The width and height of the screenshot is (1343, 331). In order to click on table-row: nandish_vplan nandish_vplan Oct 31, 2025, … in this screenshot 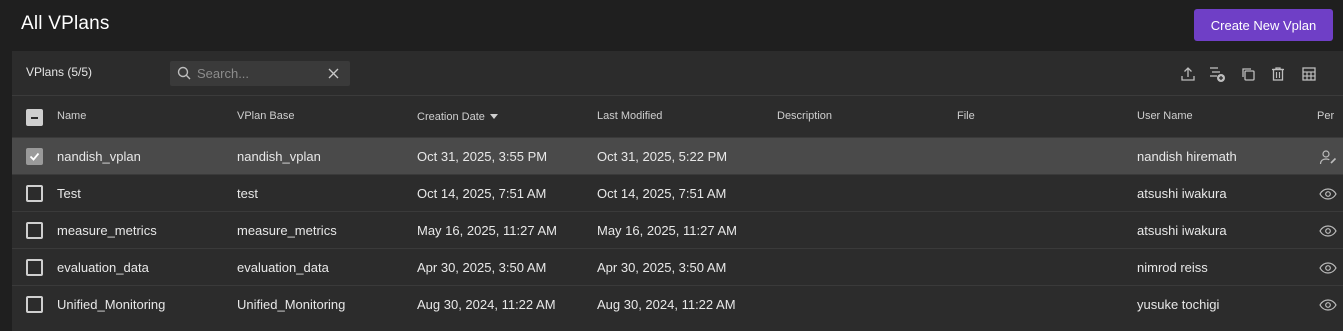, I will do `click(677, 155)`.